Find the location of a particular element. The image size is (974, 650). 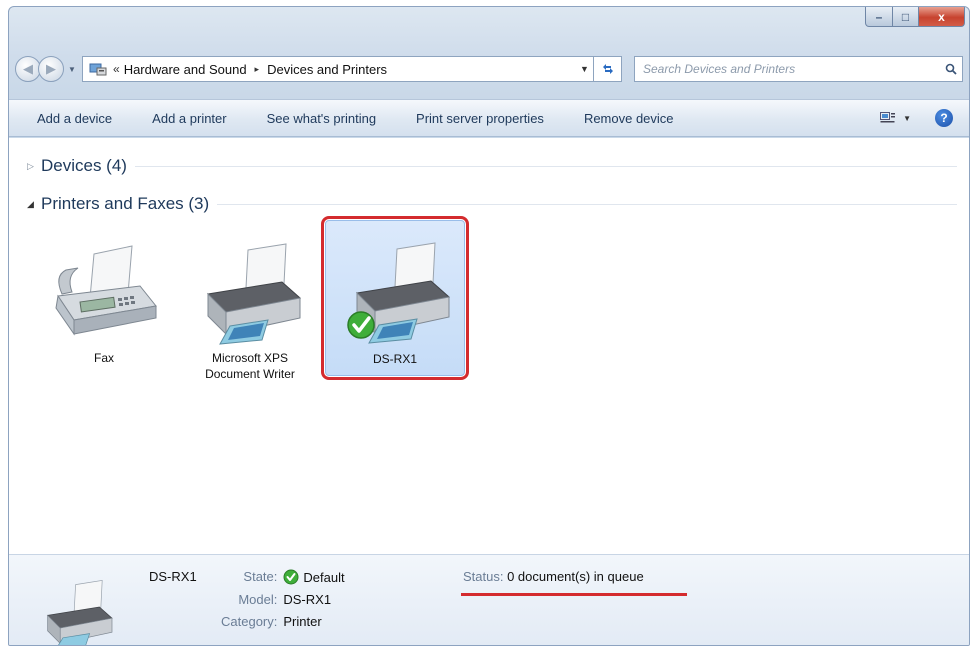

add-device-button: Add a device is located at coordinates (69, 118).